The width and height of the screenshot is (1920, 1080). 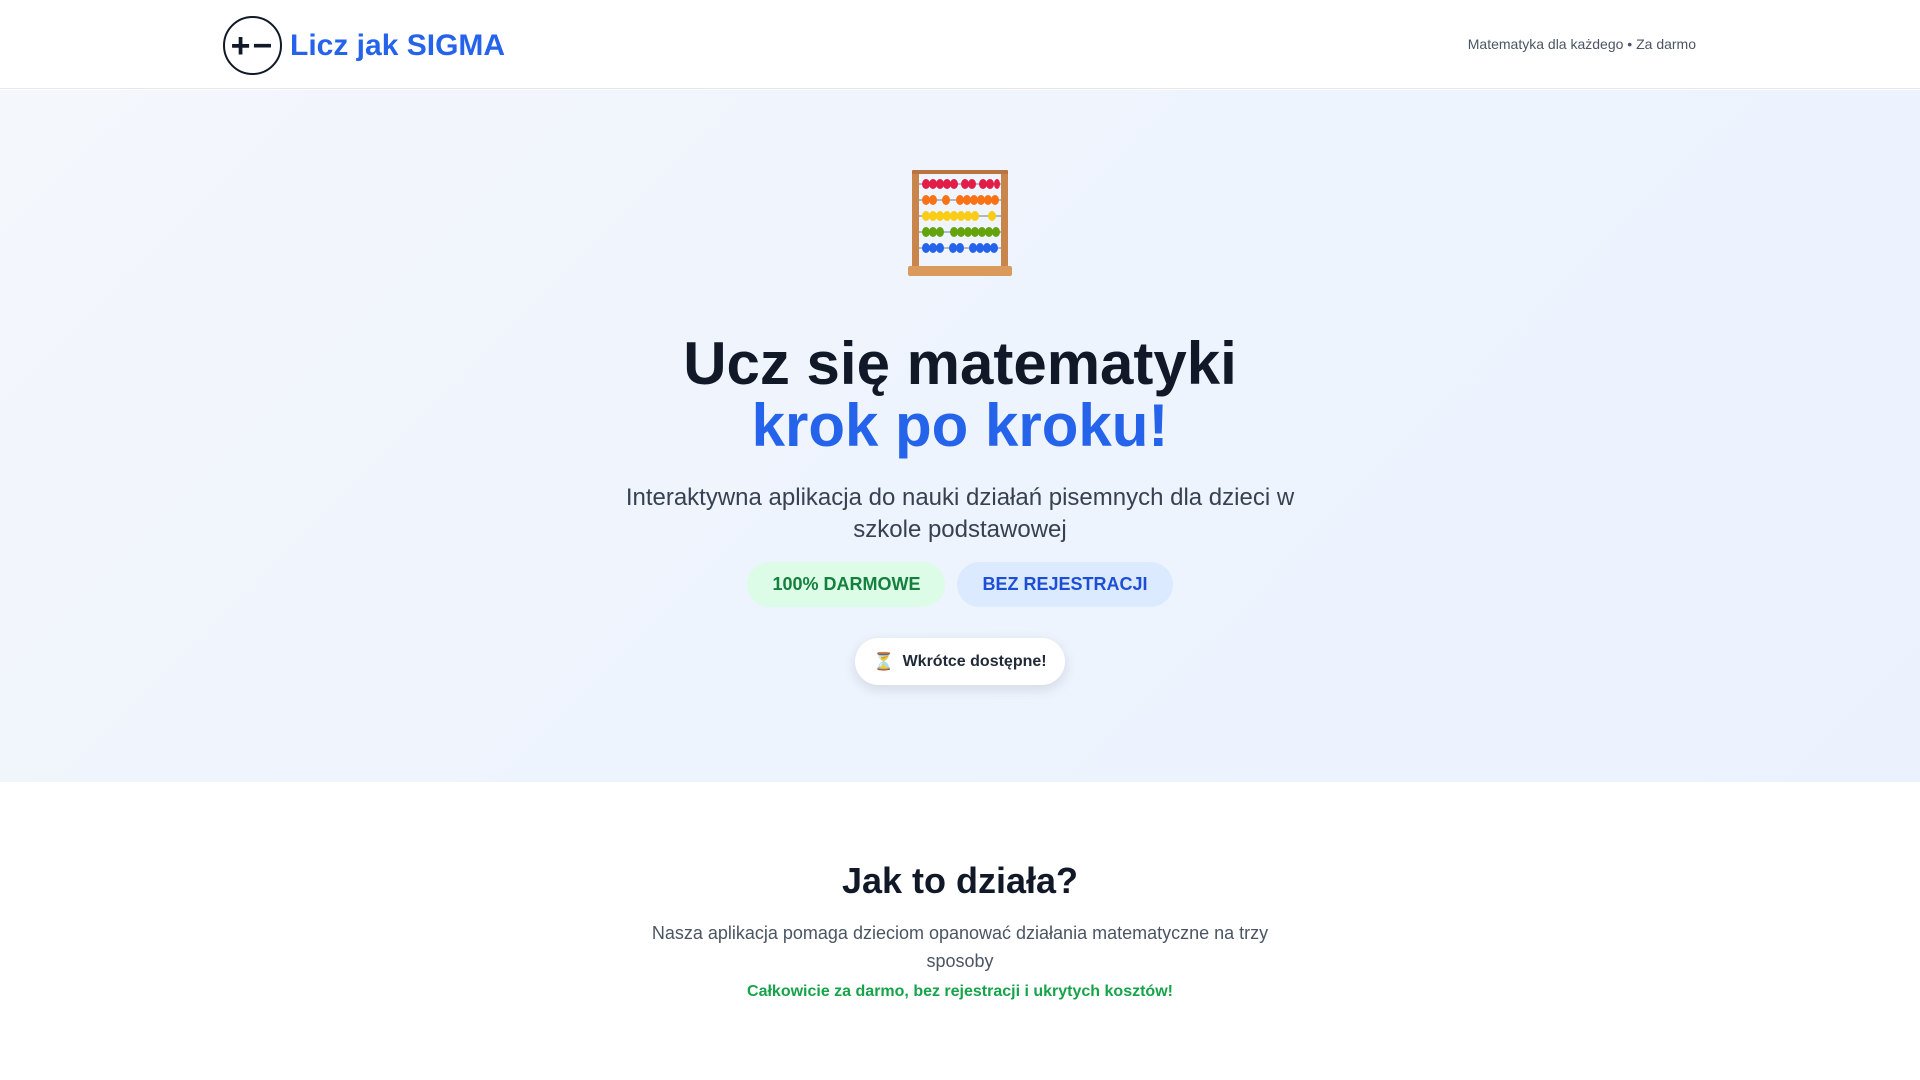 What do you see at coordinates (960, 425) in the screenshot?
I see `hero-title-line2: krok po kroku!` at bounding box center [960, 425].